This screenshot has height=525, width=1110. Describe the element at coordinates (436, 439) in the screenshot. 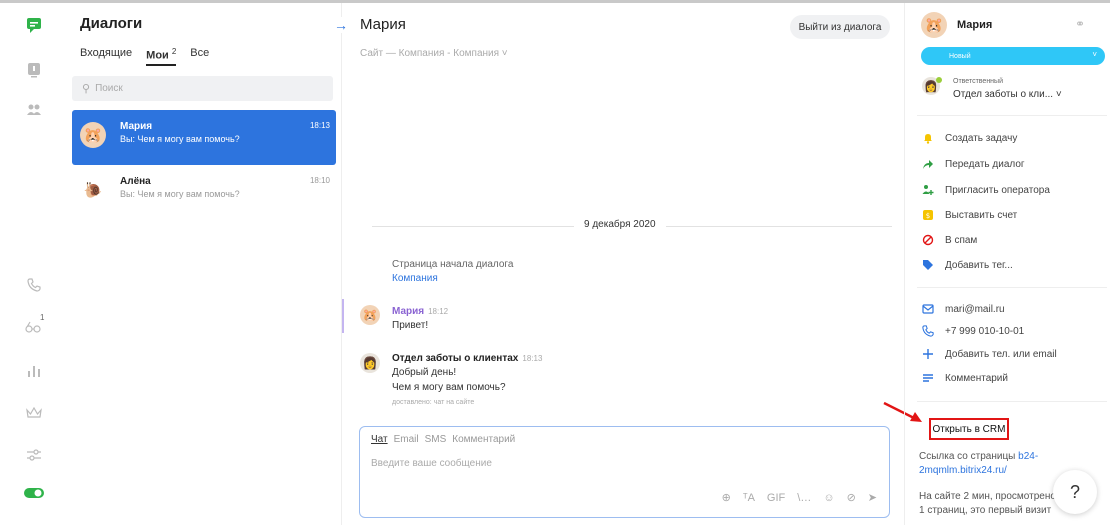

I see `composer-tab-sms: SMS` at that location.